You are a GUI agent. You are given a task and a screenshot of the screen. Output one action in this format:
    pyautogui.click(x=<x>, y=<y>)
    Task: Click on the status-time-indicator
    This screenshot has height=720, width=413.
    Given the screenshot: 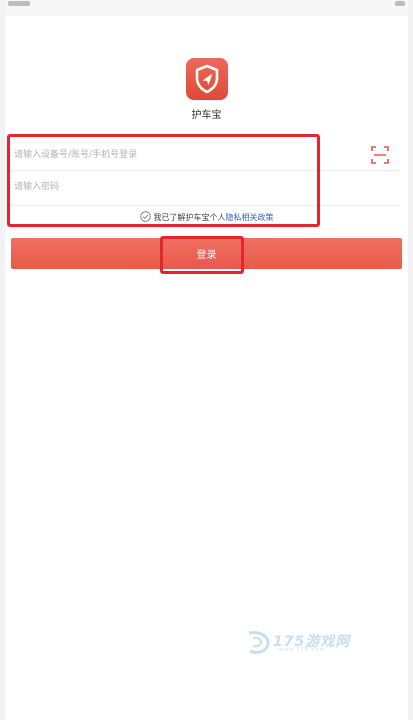 What is the action you would take?
    pyautogui.click(x=19, y=3)
    